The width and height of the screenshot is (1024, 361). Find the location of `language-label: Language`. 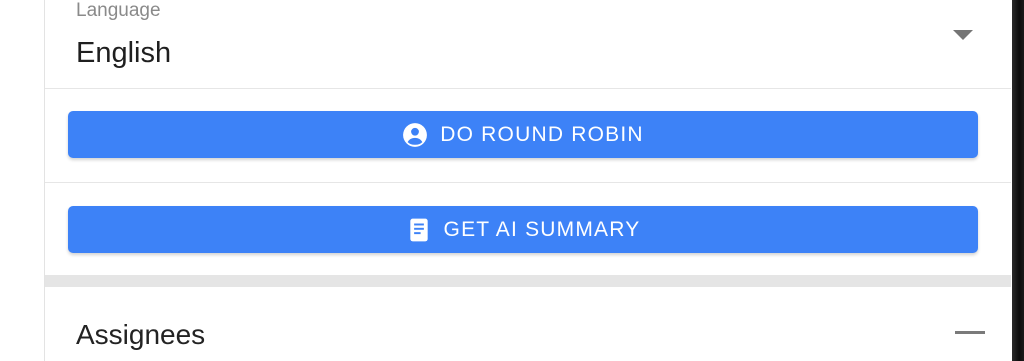

language-label: Language is located at coordinates (118, 10).